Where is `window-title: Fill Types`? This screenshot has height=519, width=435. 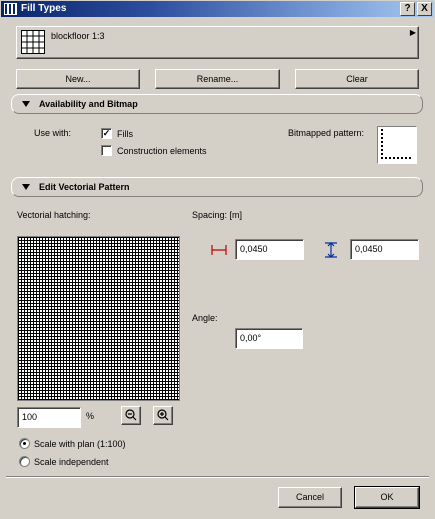 window-title: Fill Types is located at coordinates (44, 8).